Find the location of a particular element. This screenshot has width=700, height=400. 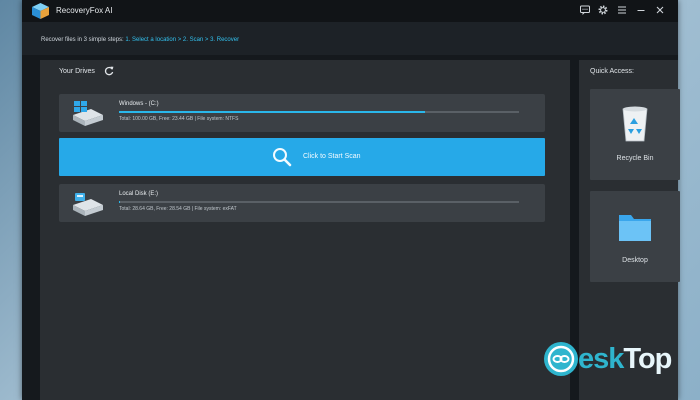

quick-access-desktop: Desktop is located at coordinates (635, 236).